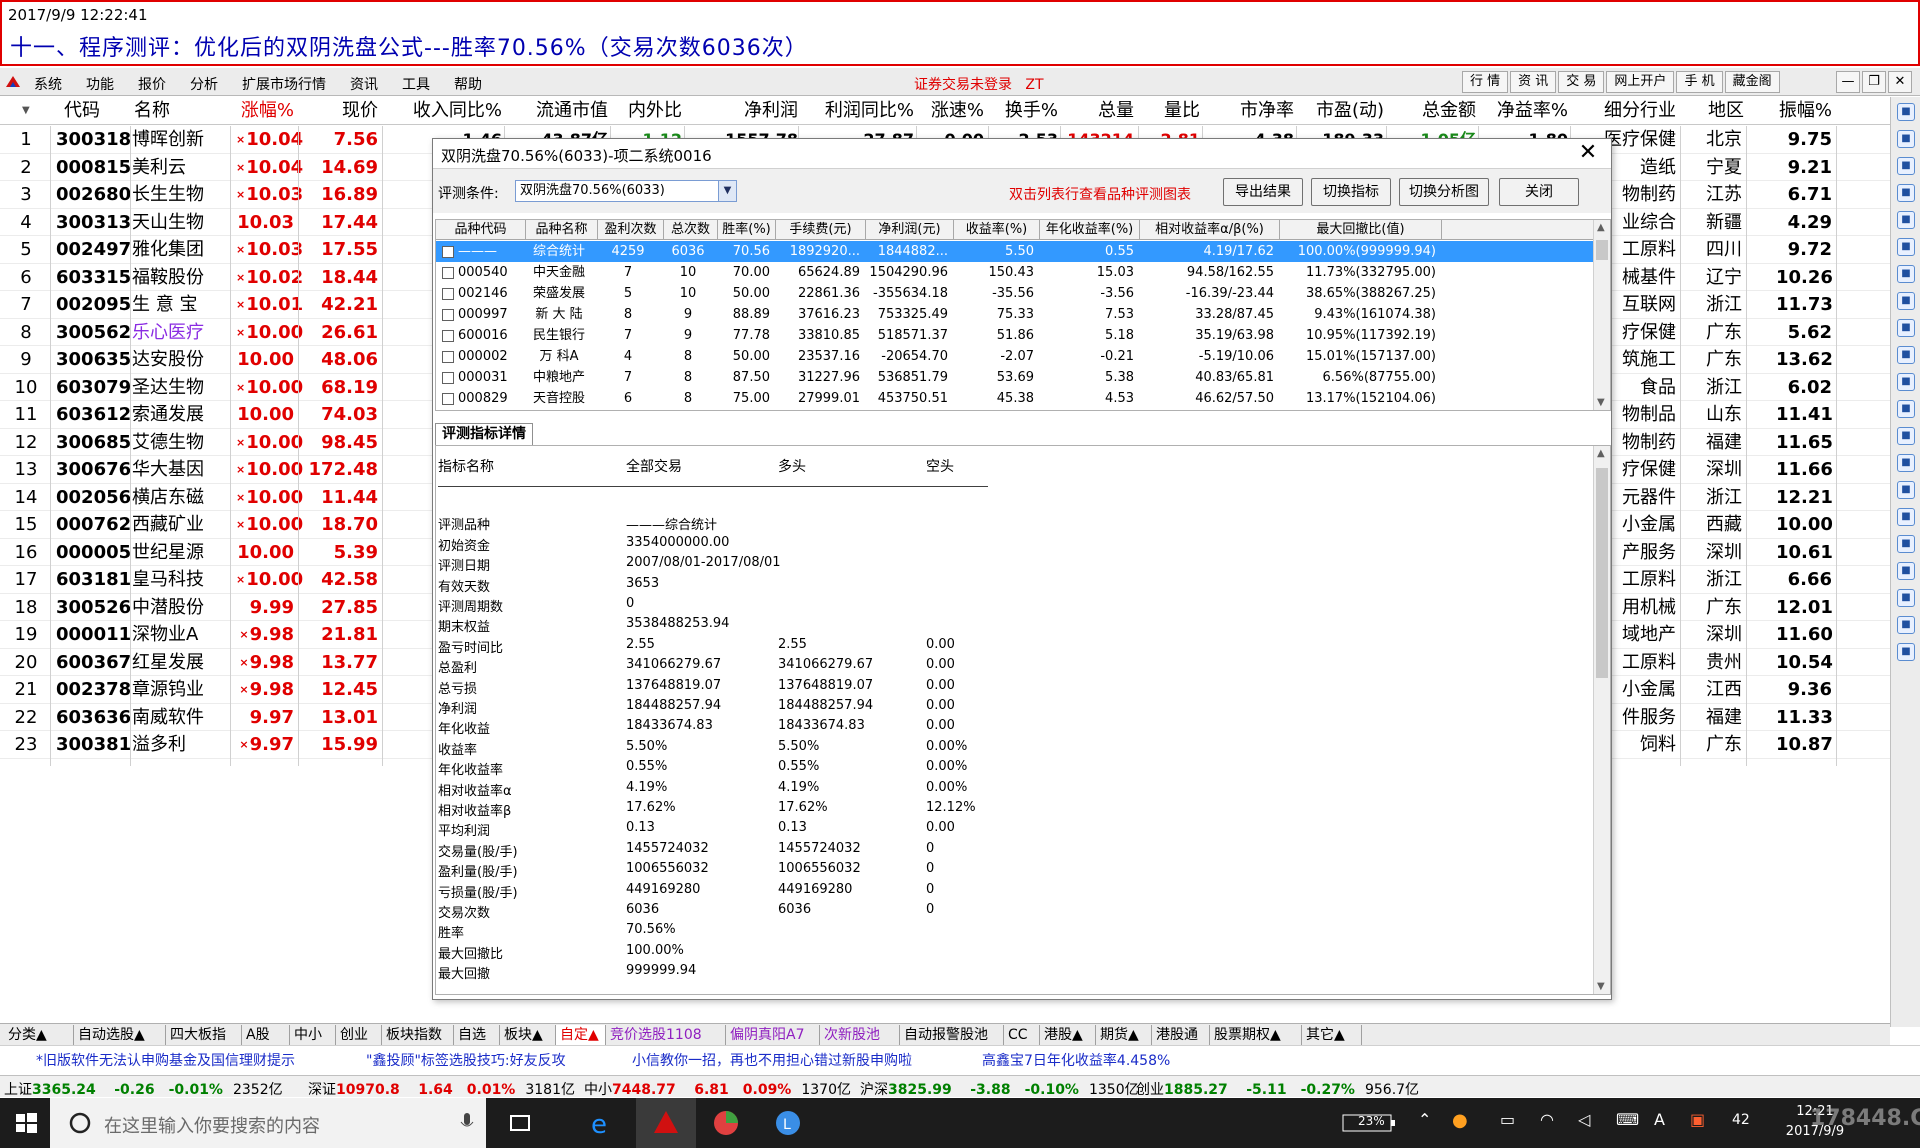 The height and width of the screenshot is (1148, 1920). Describe the element at coordinates (443, 111) in the screenshot. I see `column-header-rev: 收入同比%` at that location.